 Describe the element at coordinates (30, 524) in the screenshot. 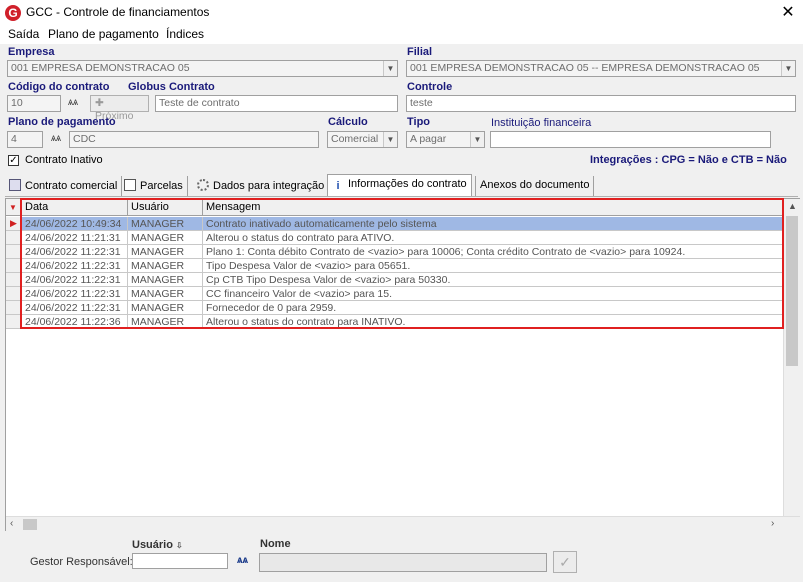

I see `h-scrollbar-thumb` at that location.